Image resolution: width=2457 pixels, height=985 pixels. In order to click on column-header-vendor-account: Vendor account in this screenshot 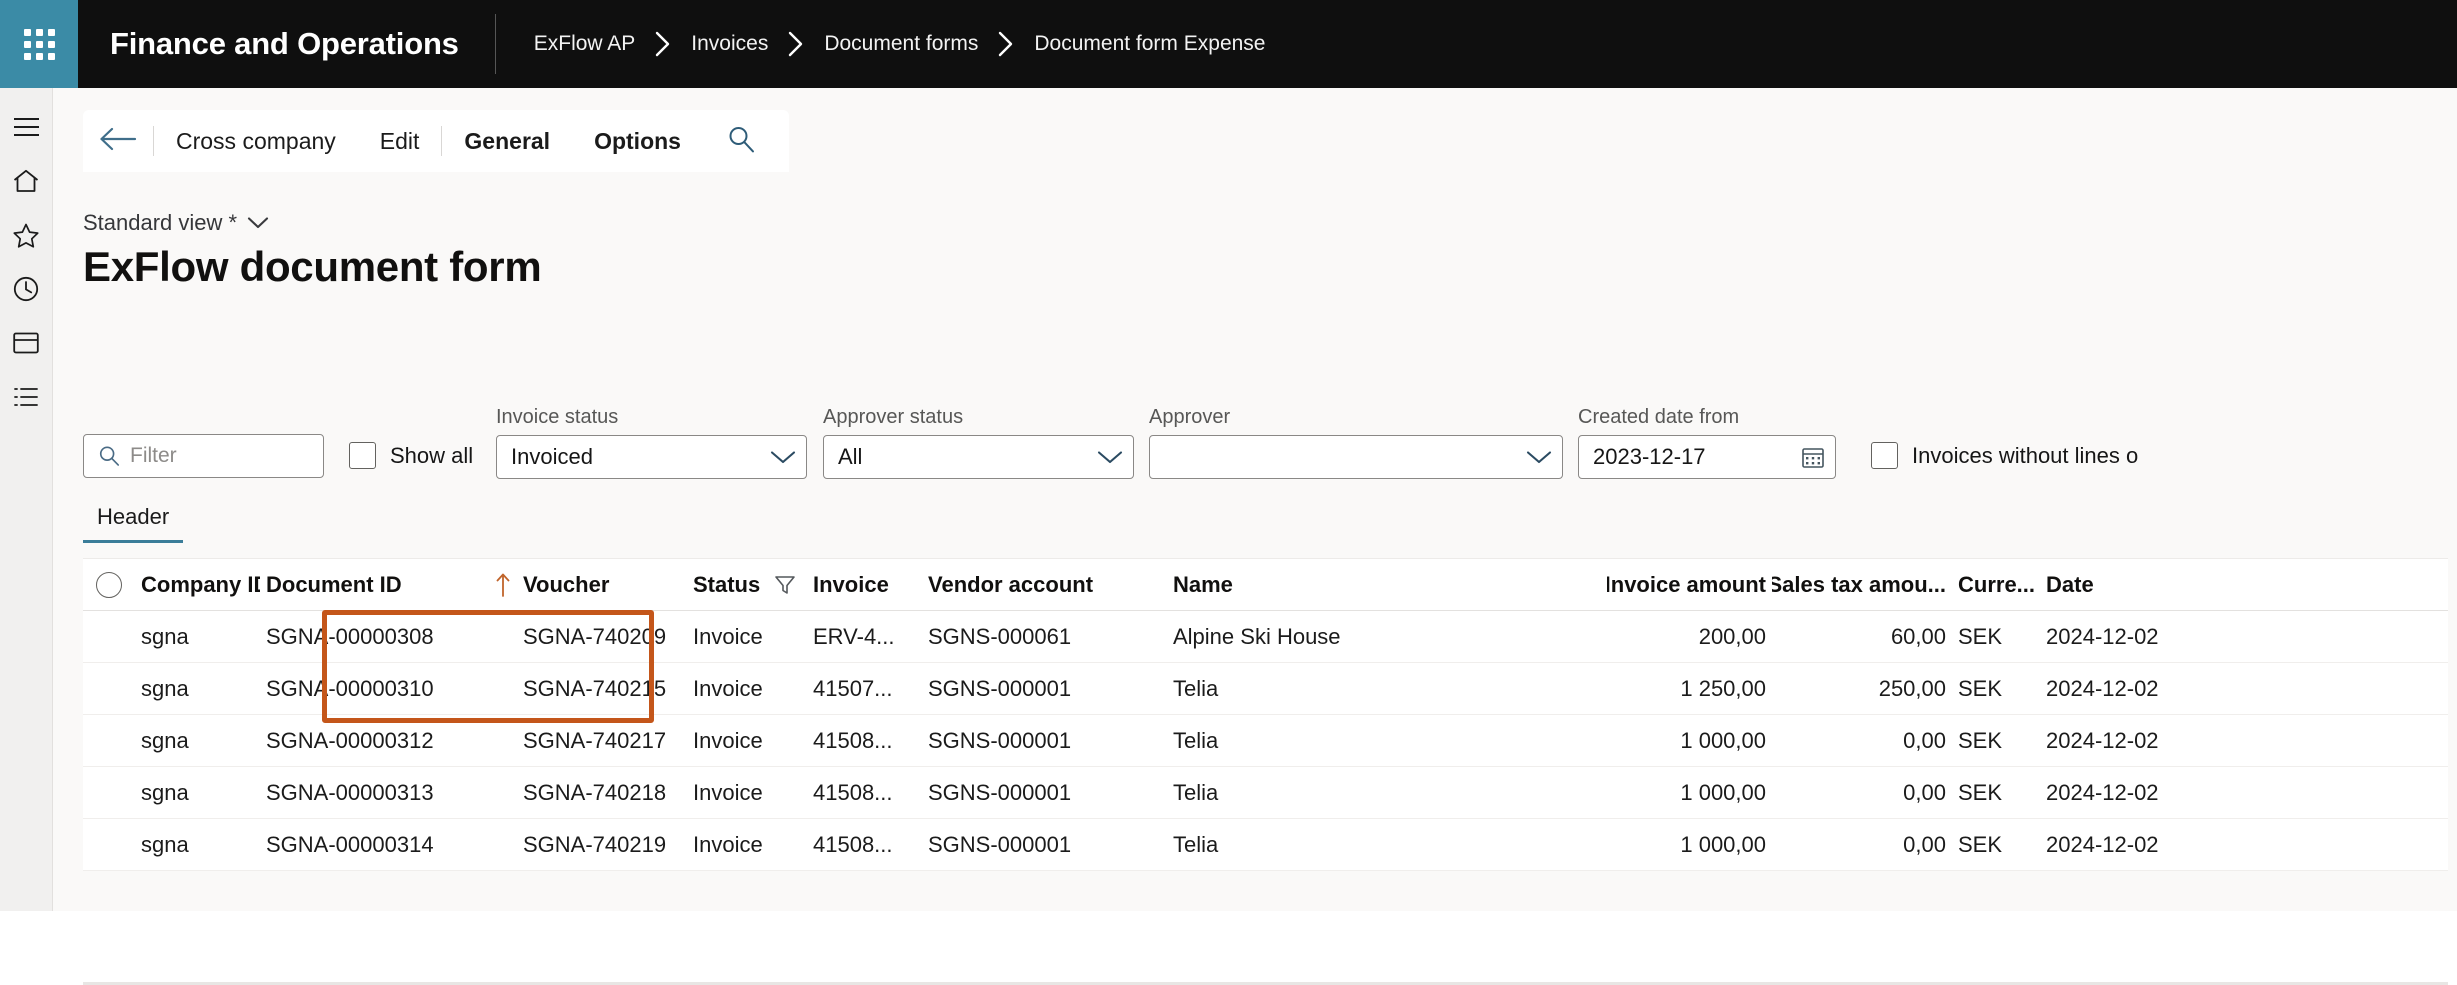, I will do `click(1044, 585)`.